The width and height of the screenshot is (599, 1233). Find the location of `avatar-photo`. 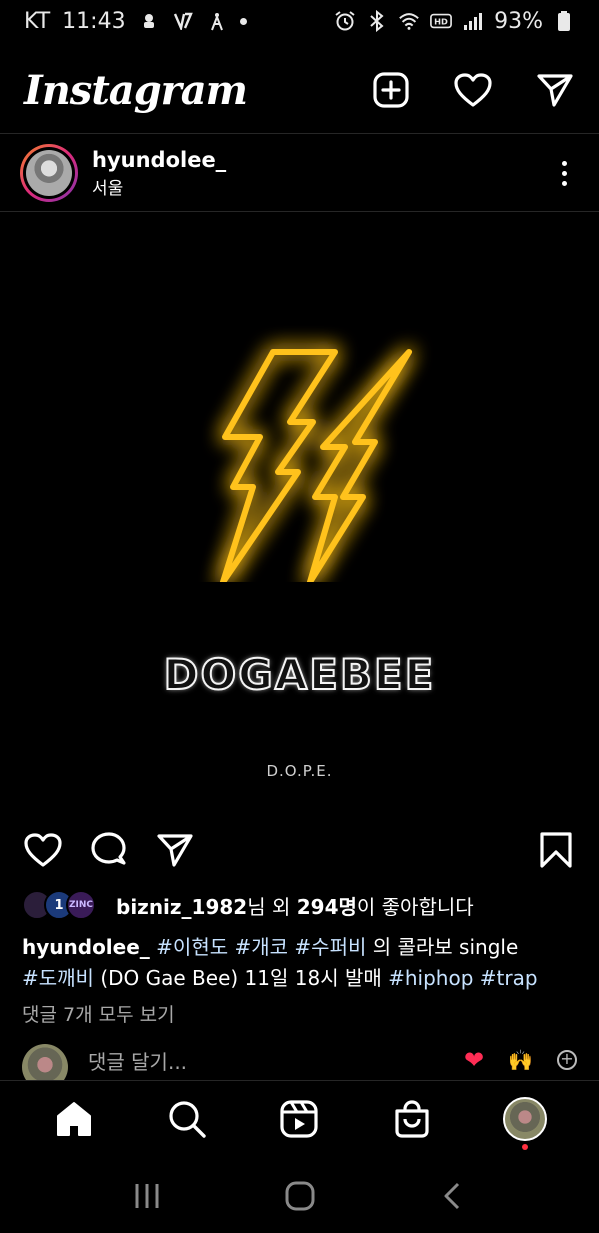

avatar-photo is located at coordinates (49, 173).